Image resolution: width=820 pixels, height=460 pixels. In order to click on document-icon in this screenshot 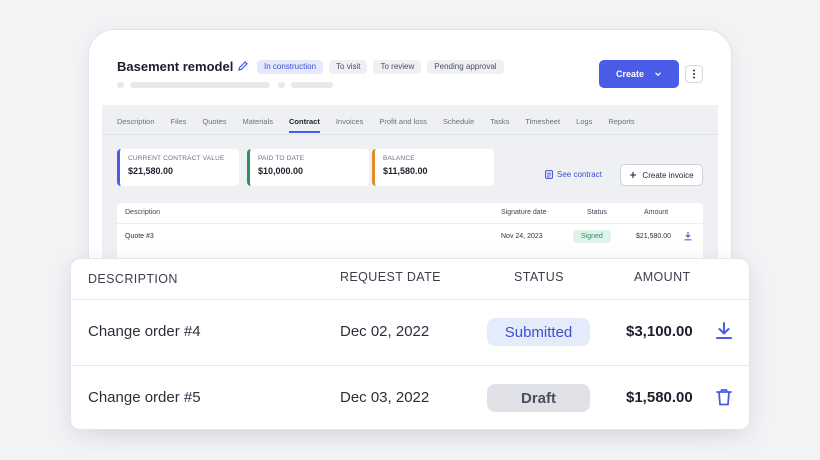, I will do `click(549, 174)`.